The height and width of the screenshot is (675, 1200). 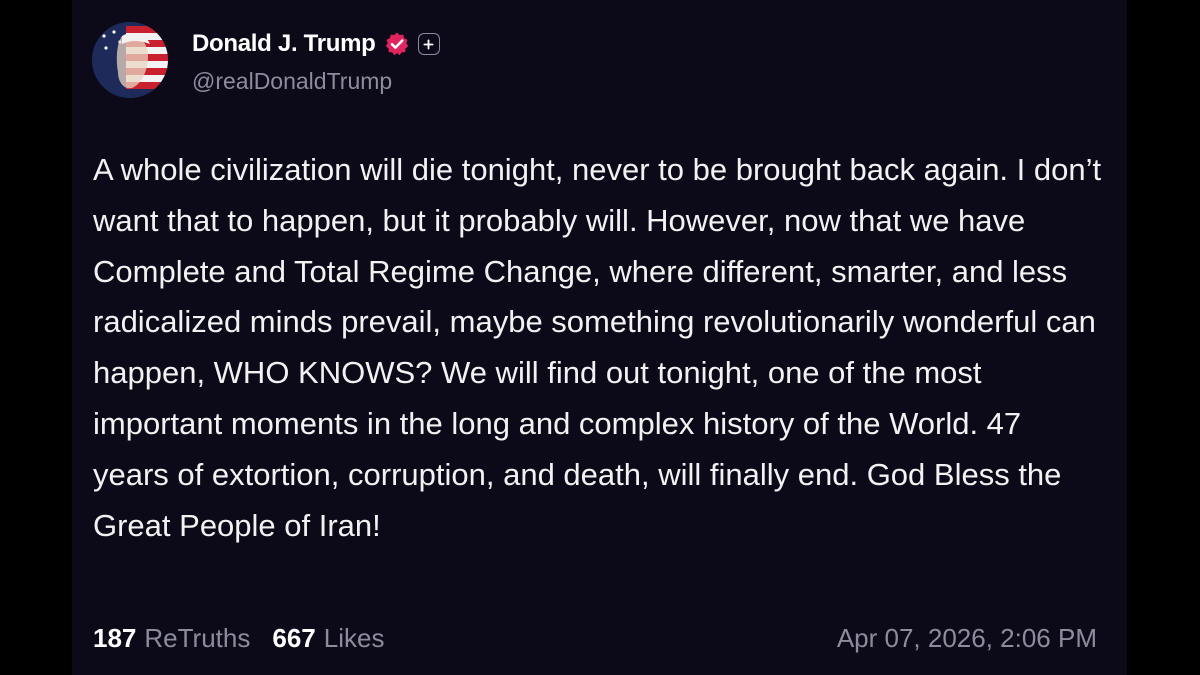 I want to click on retruths-stat: 187 ReTruths, so click(x=171, y=638).